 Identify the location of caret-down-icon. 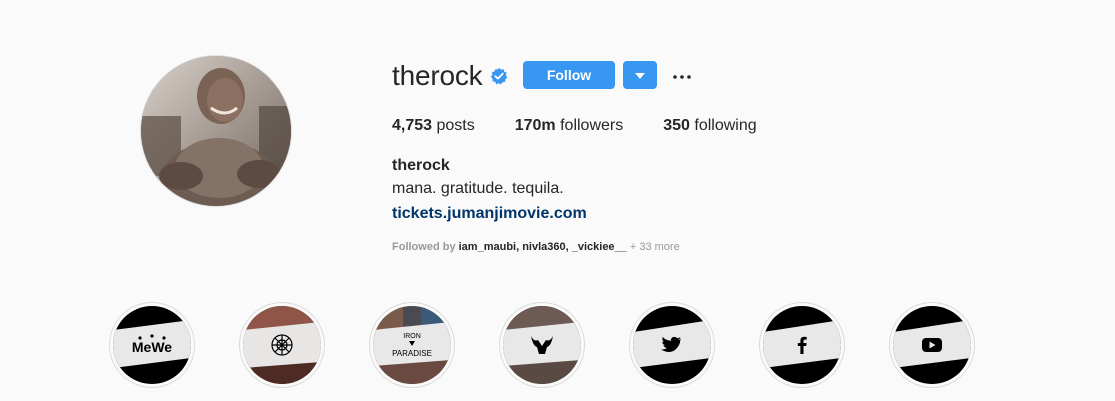
(640, 75).